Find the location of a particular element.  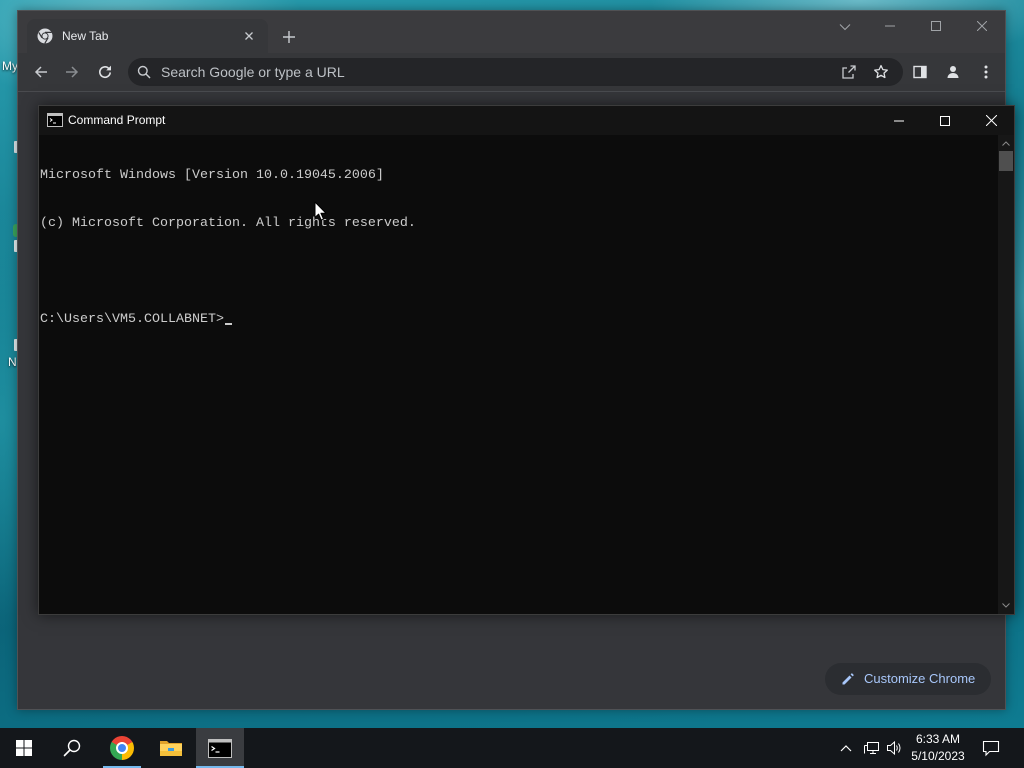

cmd-close-button is located at coordinates (991, 120).